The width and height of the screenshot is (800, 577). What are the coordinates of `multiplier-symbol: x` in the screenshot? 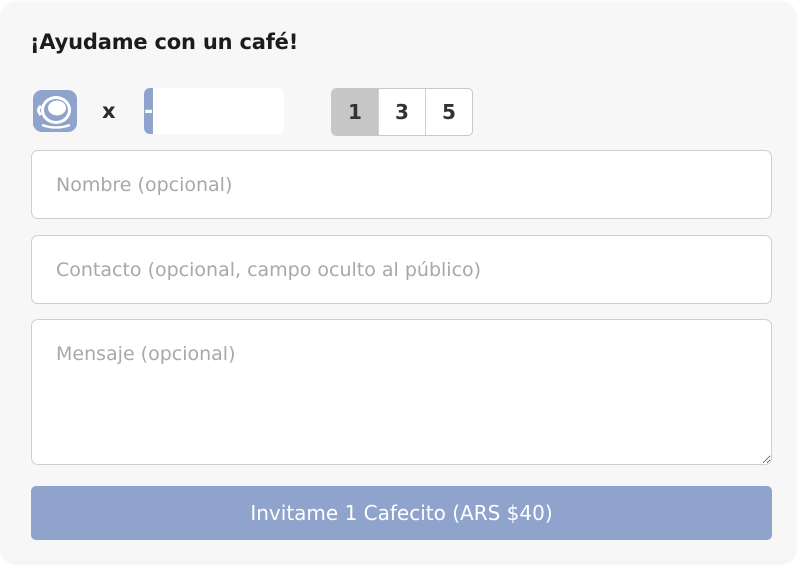 It's located at (109, 111).